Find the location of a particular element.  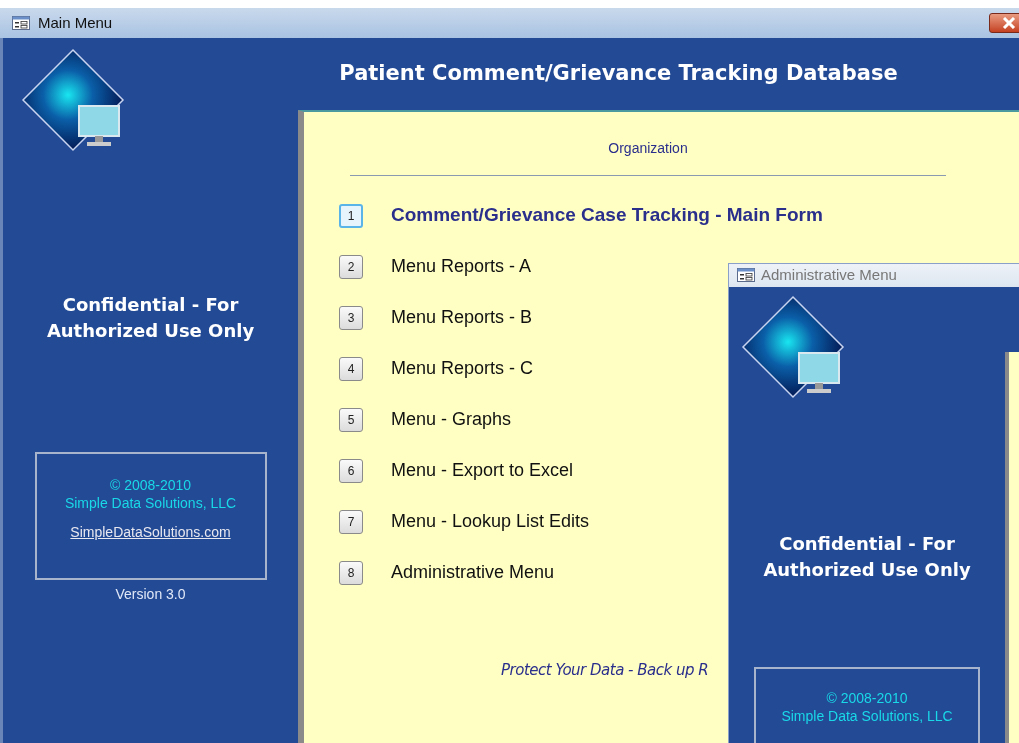

menu-number-button: 3 is located at coordinates (351, 317).